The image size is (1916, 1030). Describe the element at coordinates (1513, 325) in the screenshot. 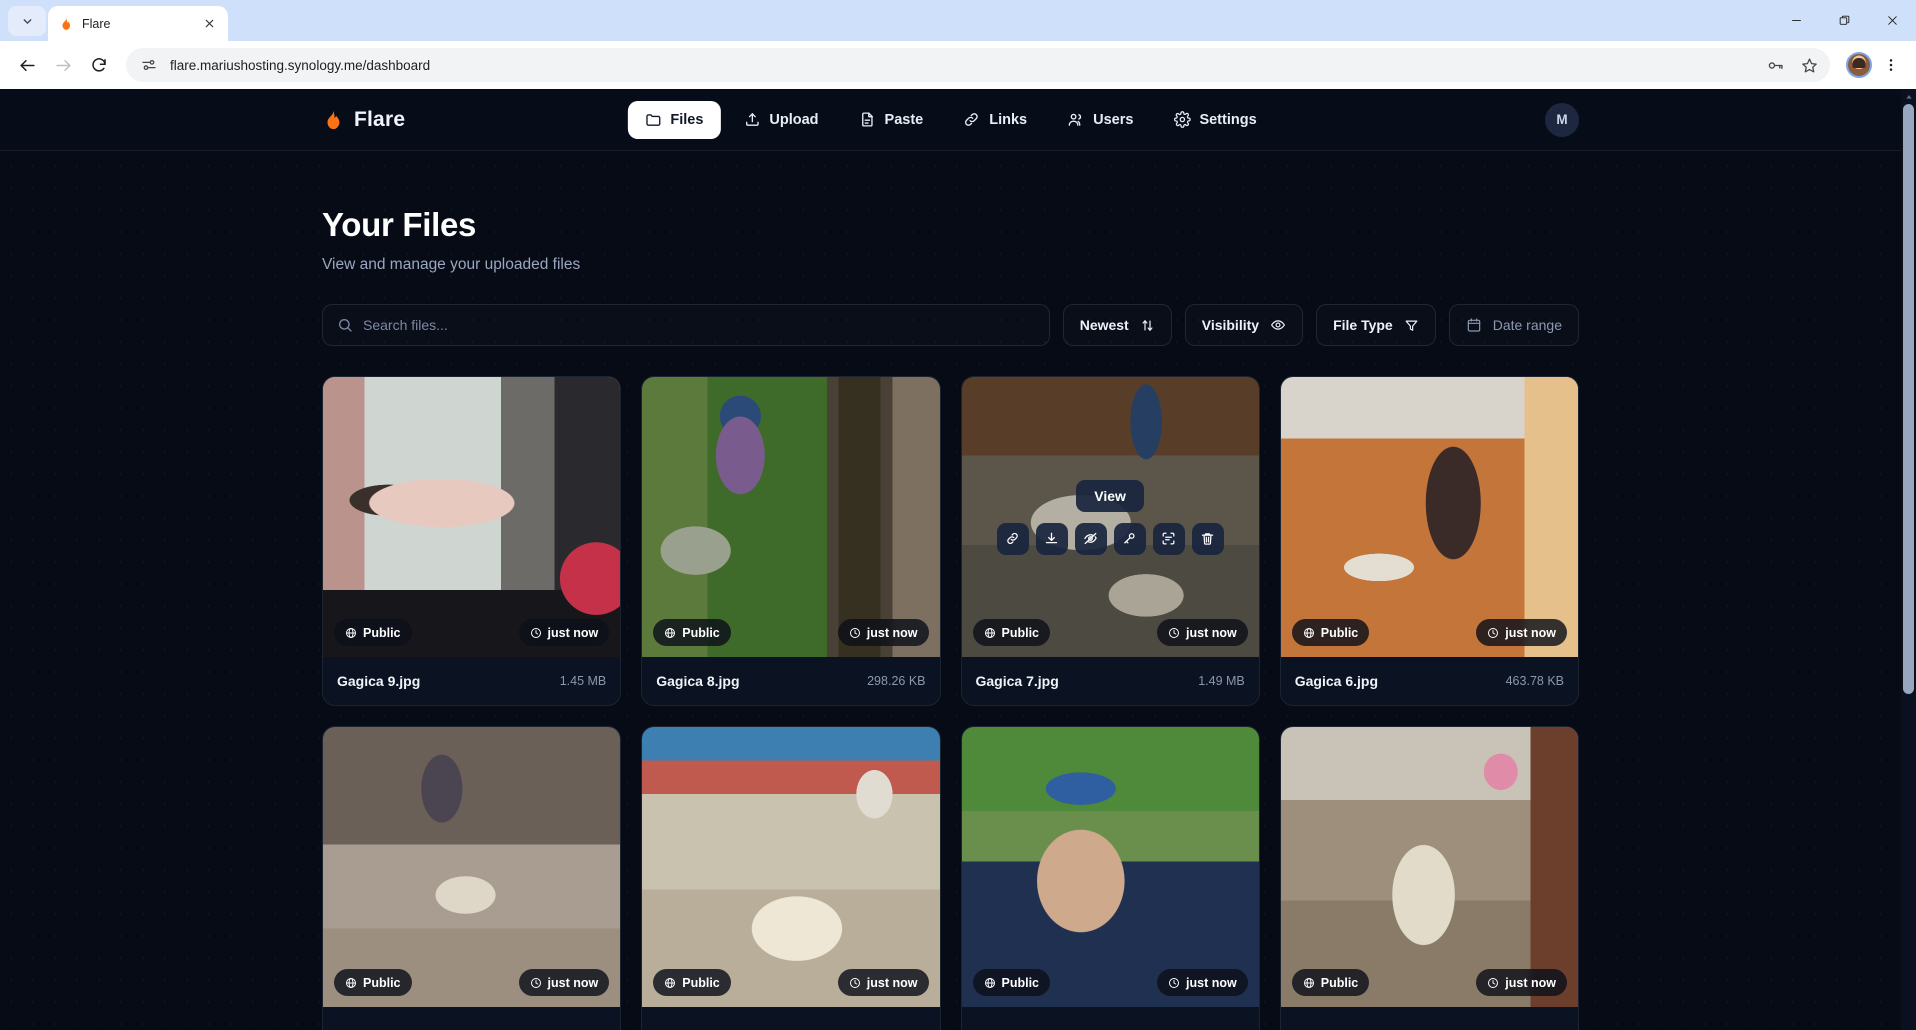

I see `date-range-button: Date range` at that location.